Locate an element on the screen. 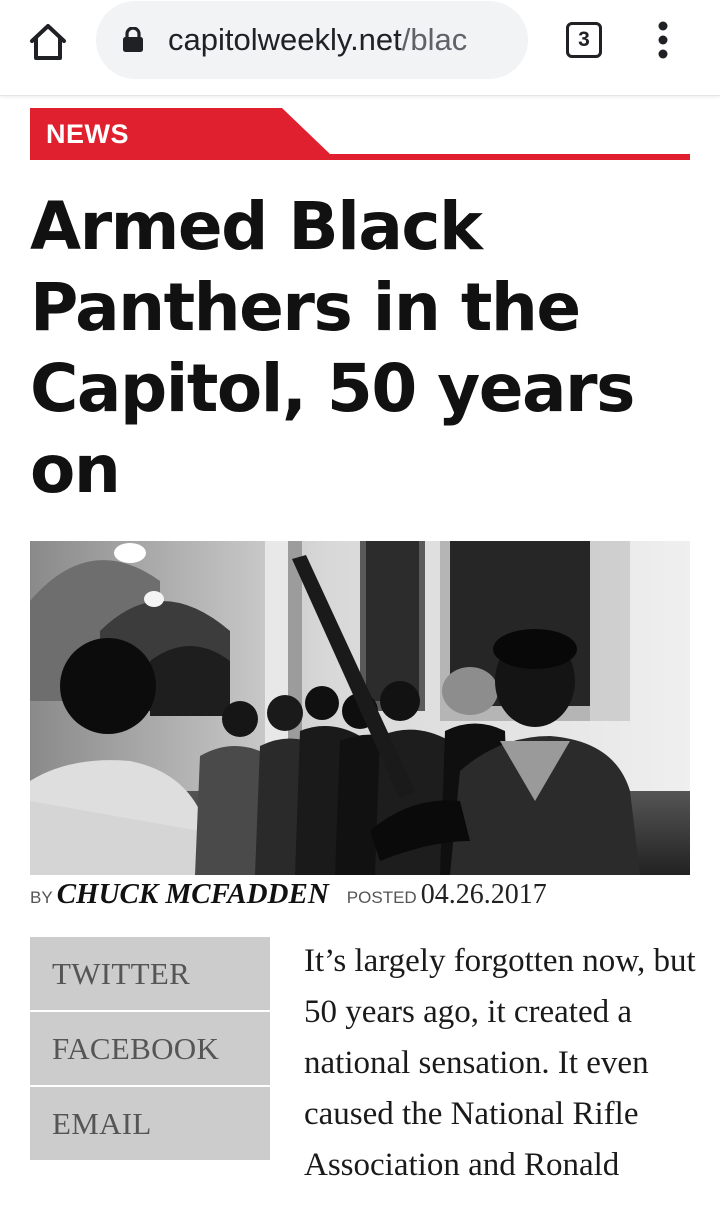  tab-count: 3 is located at coordinates (584, 39).